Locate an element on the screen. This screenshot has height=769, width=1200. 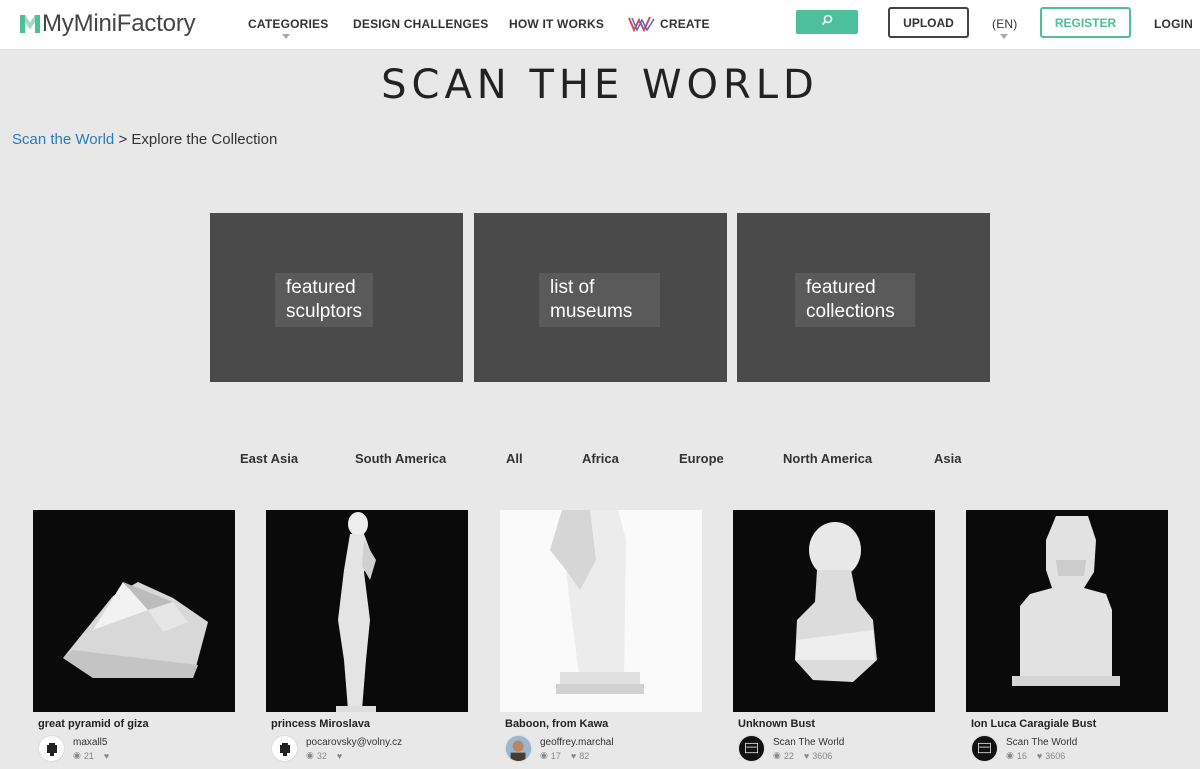
object-card: Unknown Bust Scan The World ◉ 22 ♥ 3606 is located at coordinates (834, 639).